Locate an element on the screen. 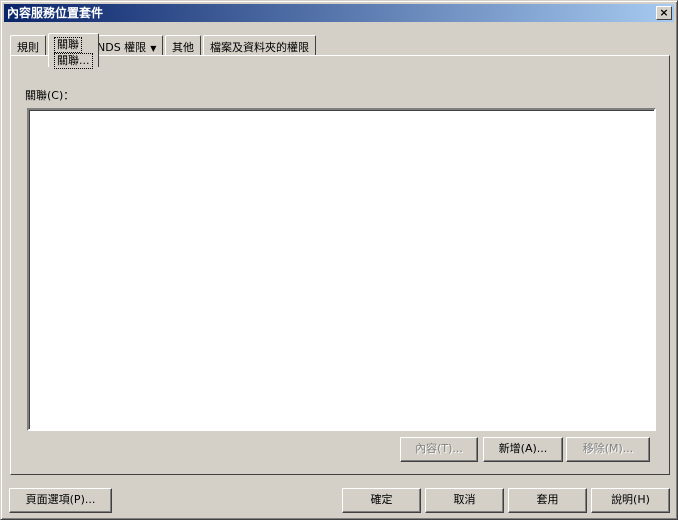  tab-strip: 規則 關聯 關聯... NDS 權限 ▼ 其他 檔案及資料夾的權限 is located at coordinates (210, 51).